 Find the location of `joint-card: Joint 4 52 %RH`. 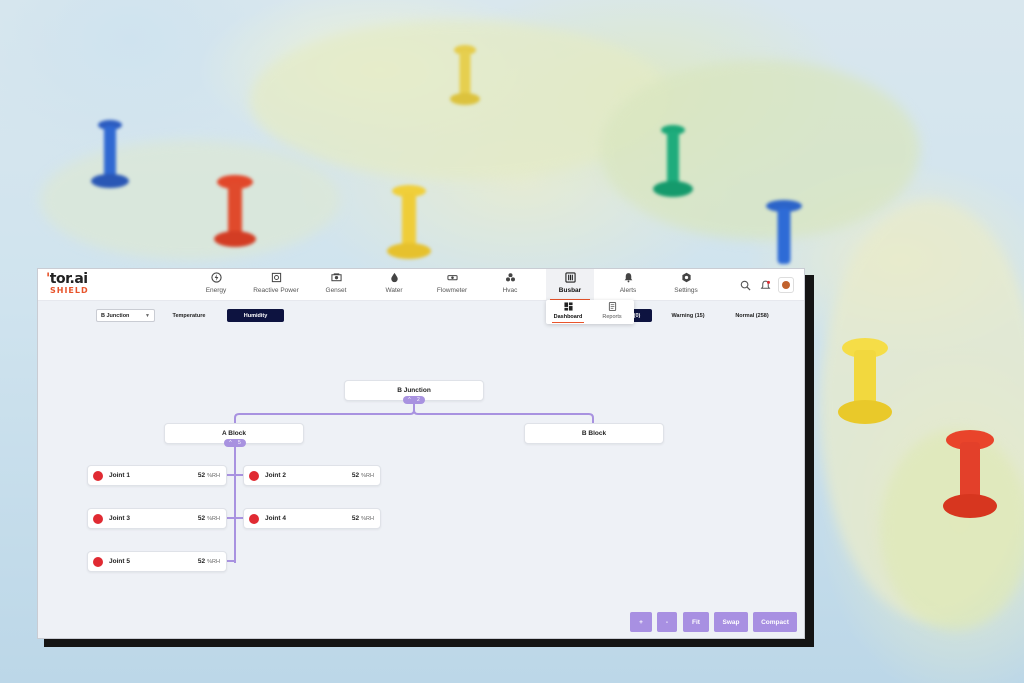

joint-card: Joint 4 52 %RH is located at coordinates (312, 518).